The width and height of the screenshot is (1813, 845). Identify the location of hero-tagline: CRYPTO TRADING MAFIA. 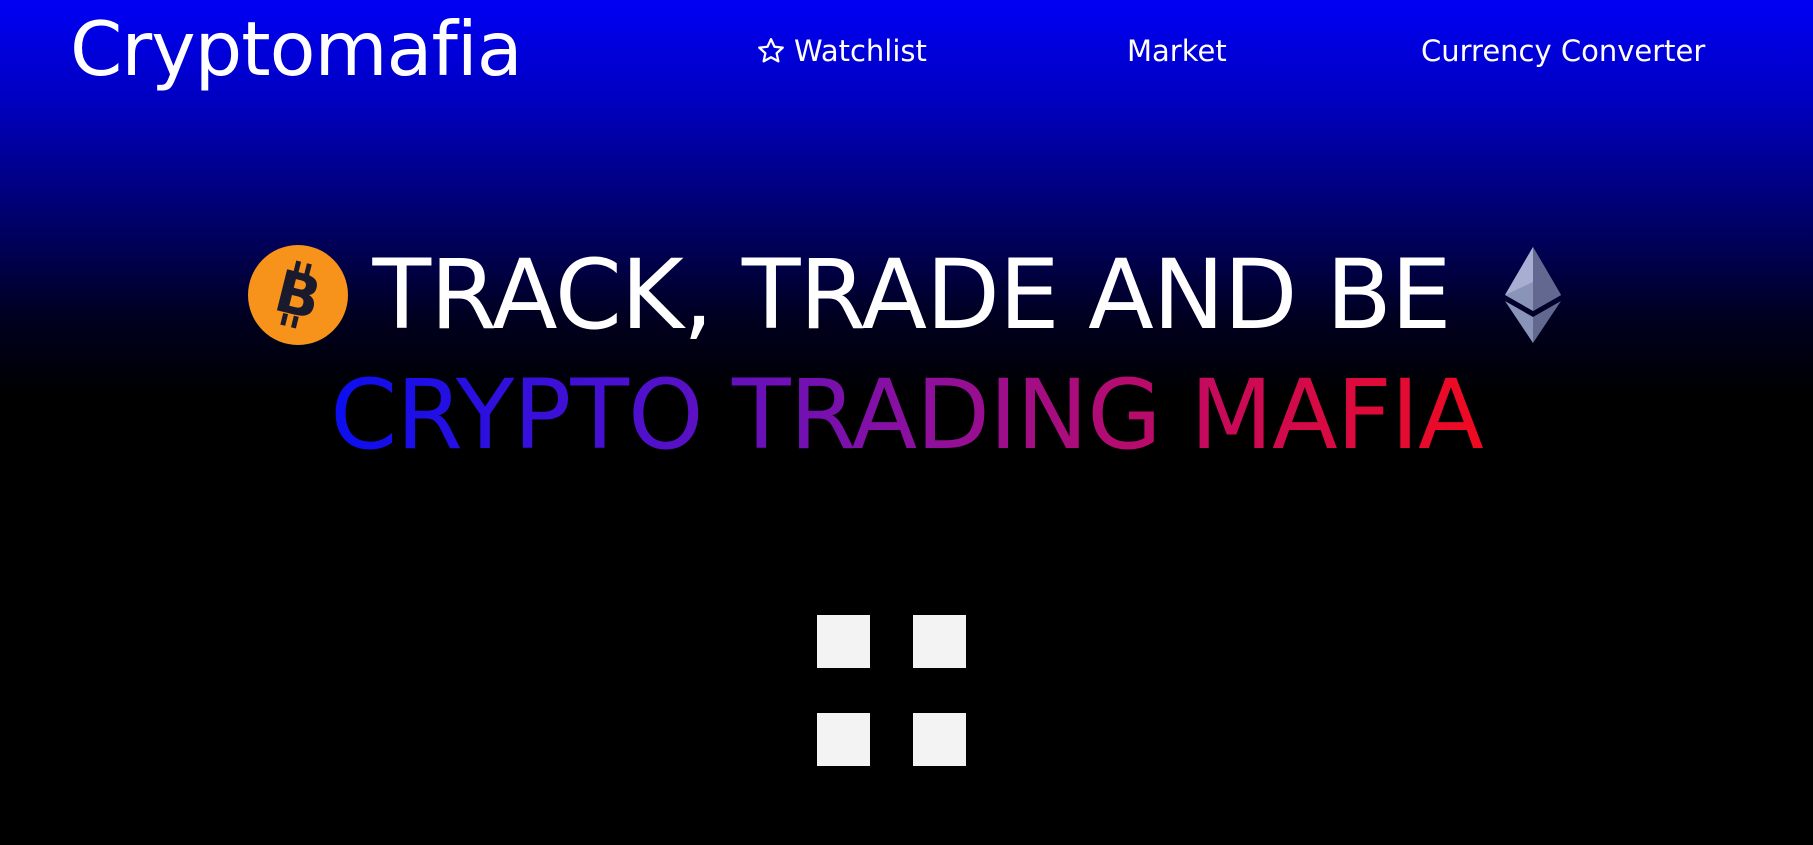
(906, 415).